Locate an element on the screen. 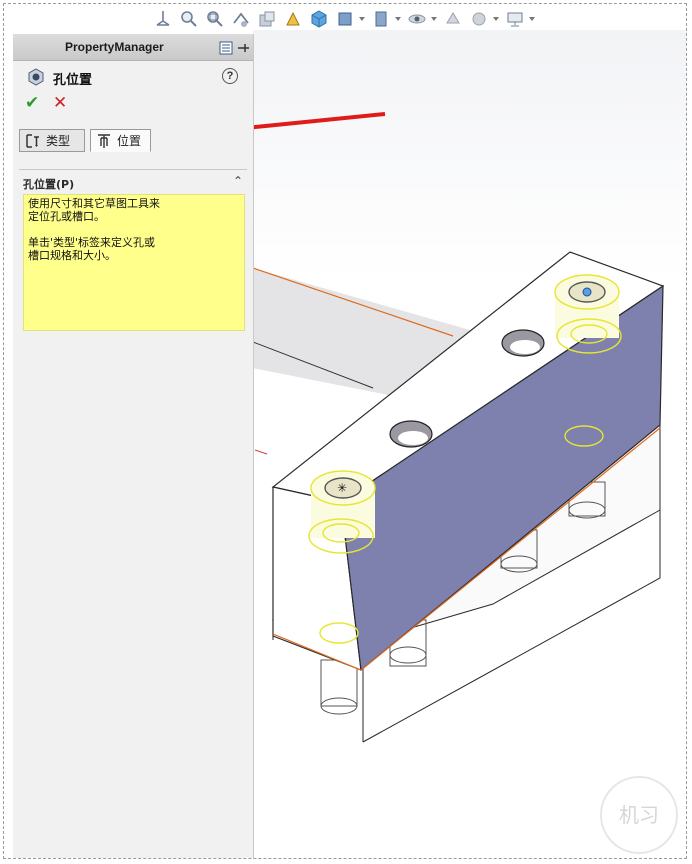 This screenshot has height=864, width=692. section-header: 孔位置(P) ⌃ is located at coordinates (133, 182).